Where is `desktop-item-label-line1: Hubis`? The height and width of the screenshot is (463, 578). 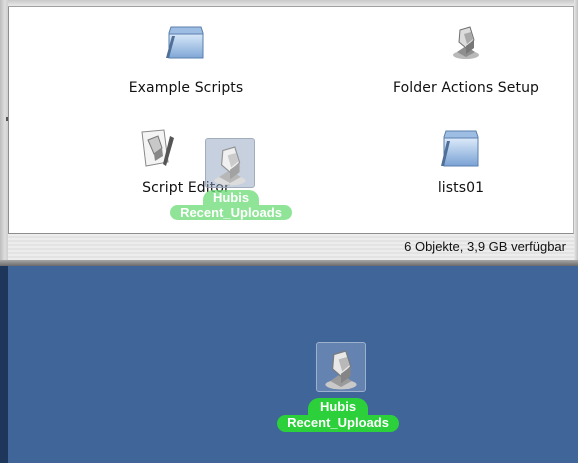
desktop-item-label-line1: Hubis is located at coordinates (338, 406).